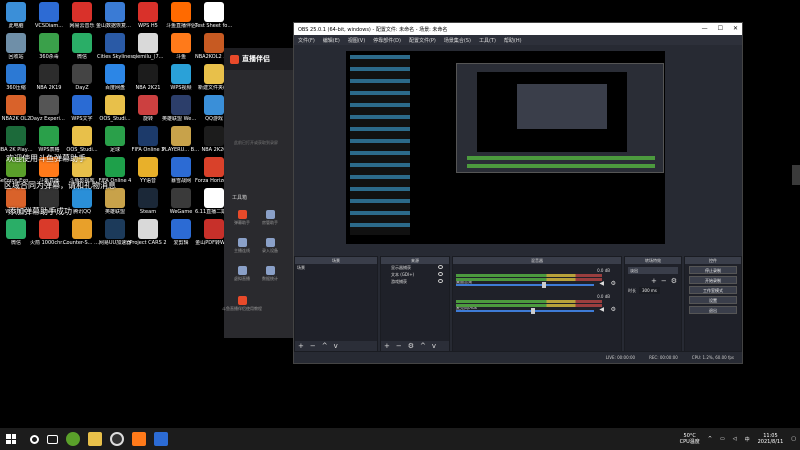 The image size is (800, 450). What do you see at coordinates (722, 439) in the screenshot?
I see `network-icon: ▭` at bounding box center [722, 439].